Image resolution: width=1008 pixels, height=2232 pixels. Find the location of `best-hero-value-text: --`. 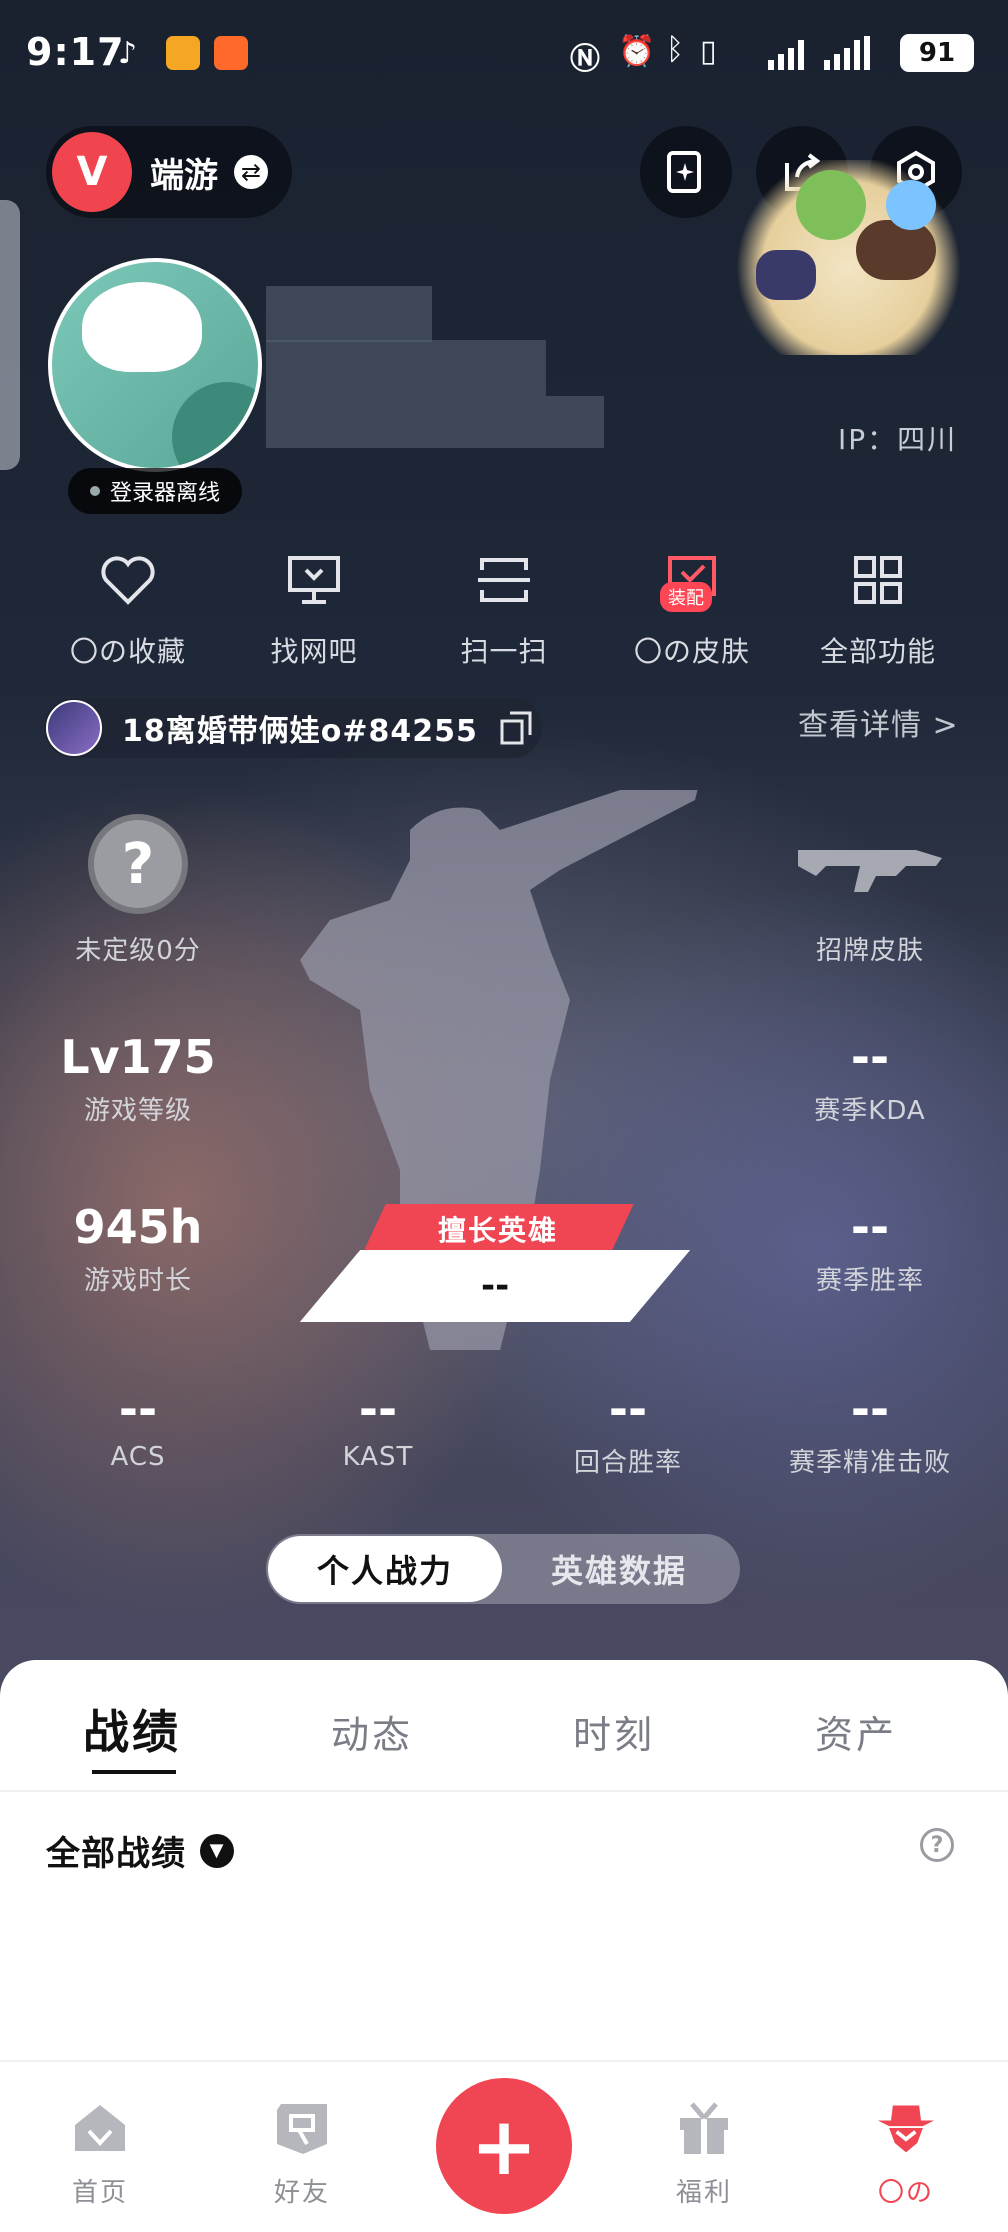

best-hero-value-text: -- is located at coordinates (495, 1286).